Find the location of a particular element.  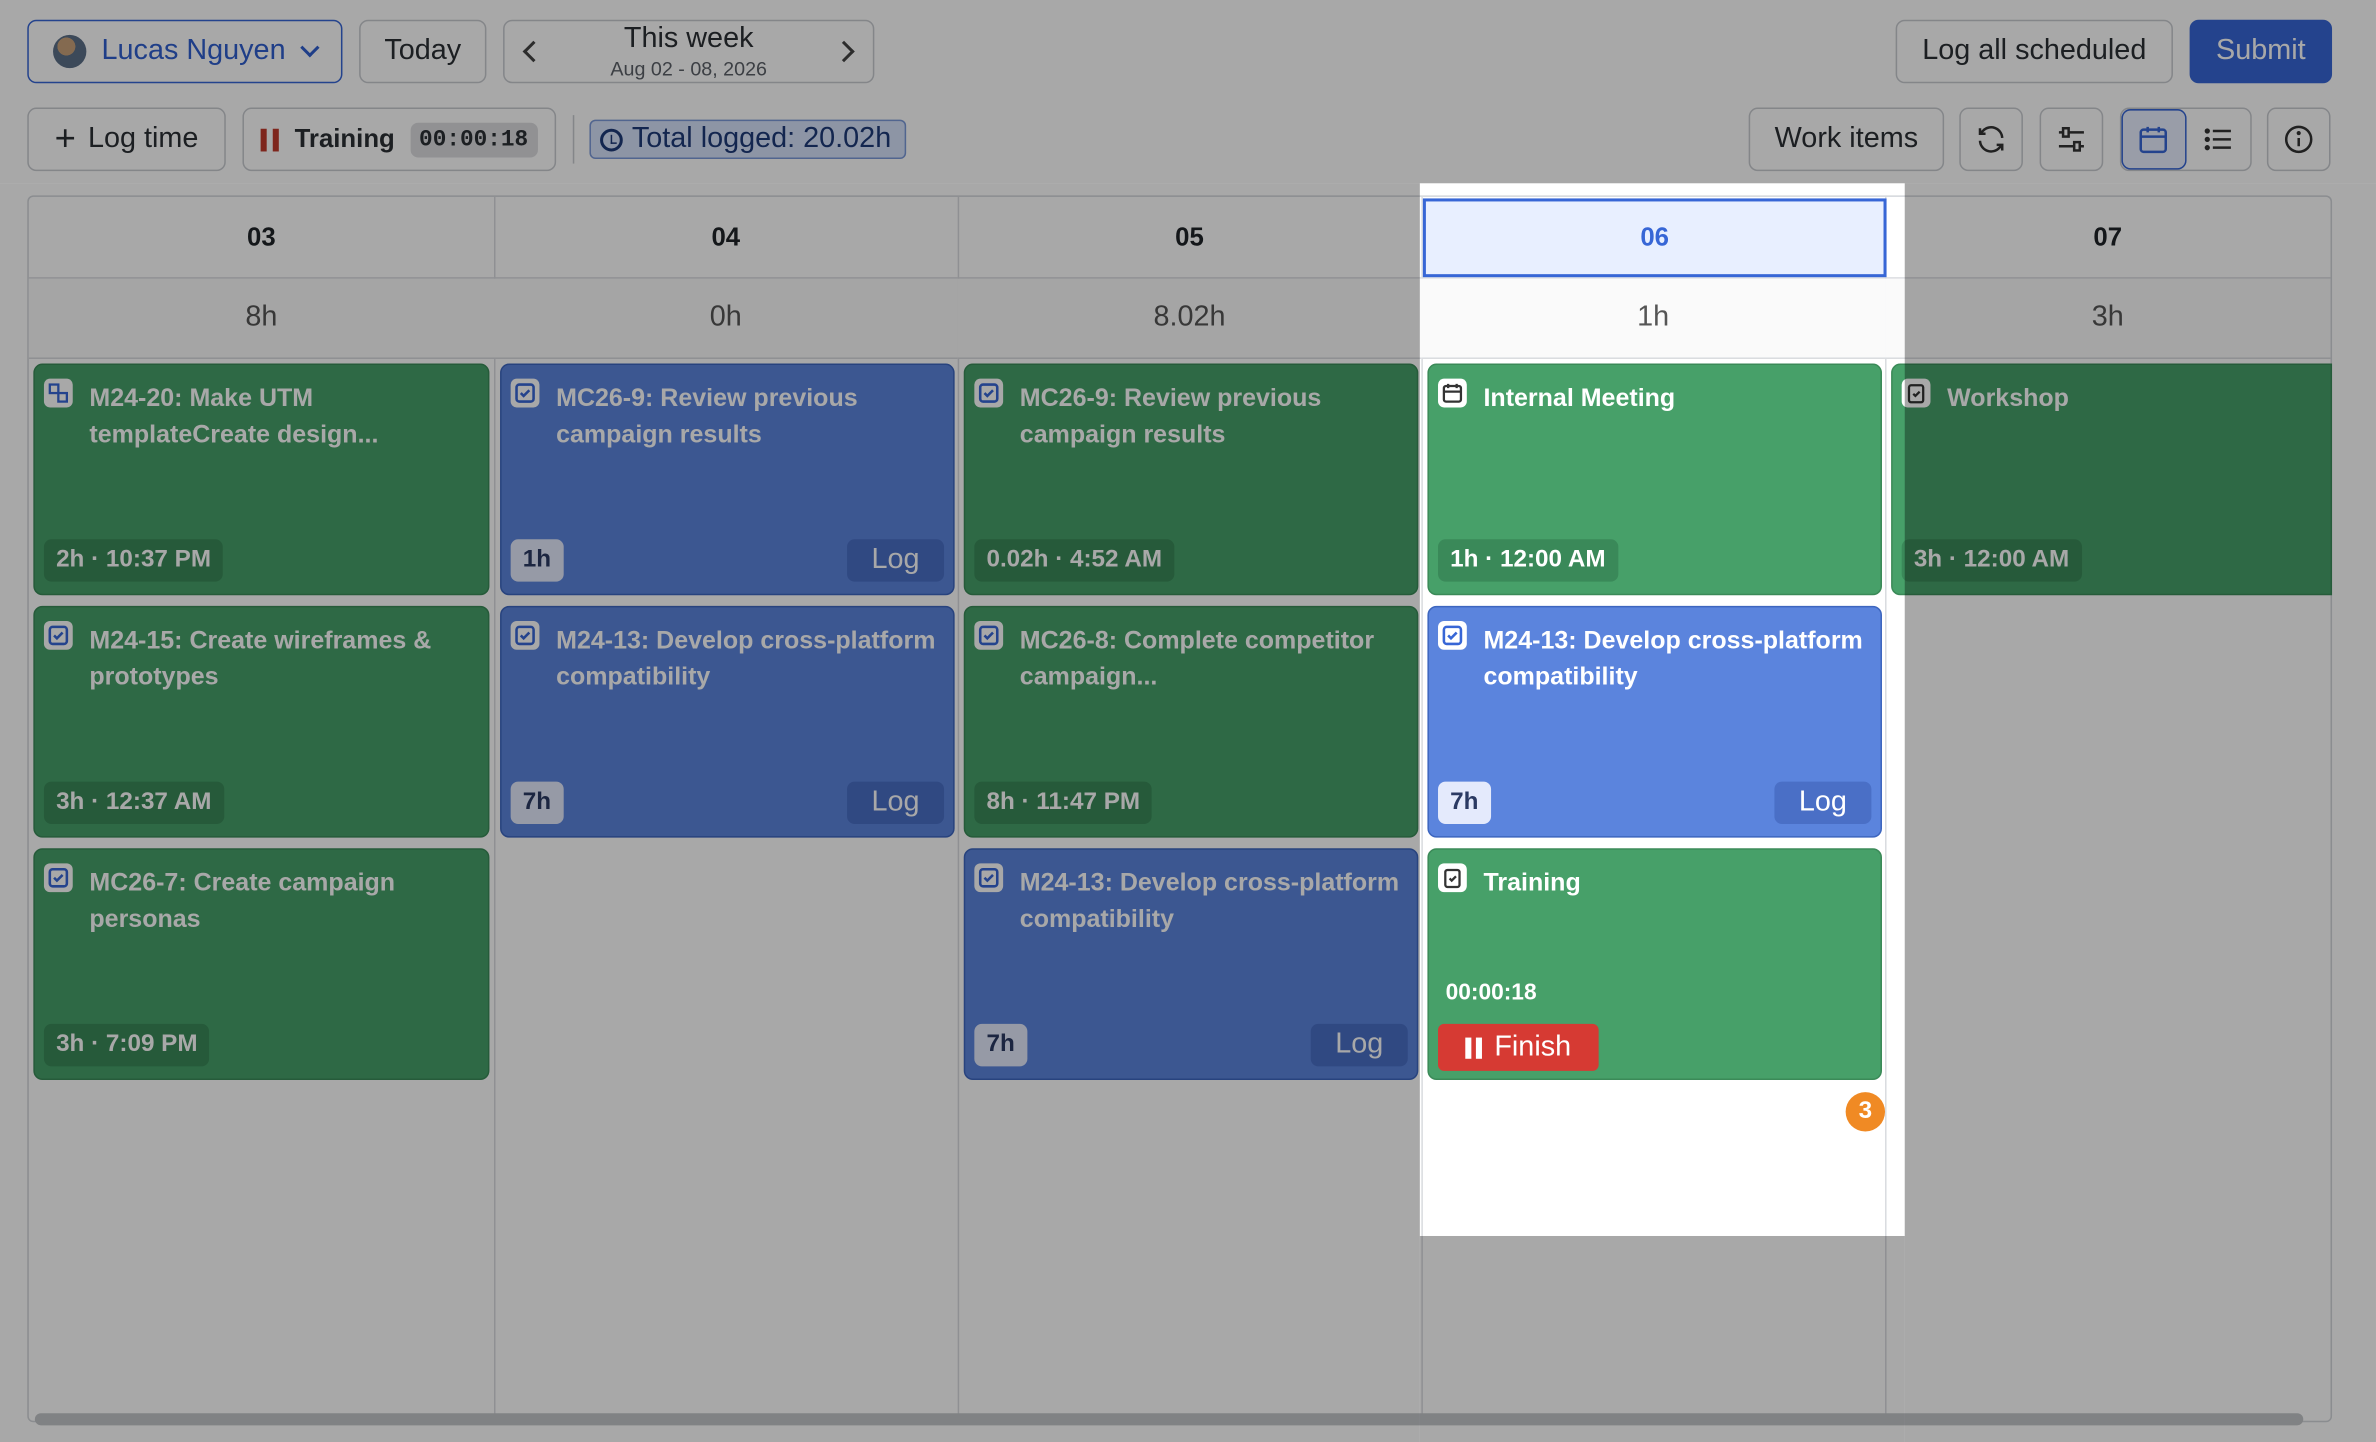

calendar-event-icon is located at coordinates (1452, 393).